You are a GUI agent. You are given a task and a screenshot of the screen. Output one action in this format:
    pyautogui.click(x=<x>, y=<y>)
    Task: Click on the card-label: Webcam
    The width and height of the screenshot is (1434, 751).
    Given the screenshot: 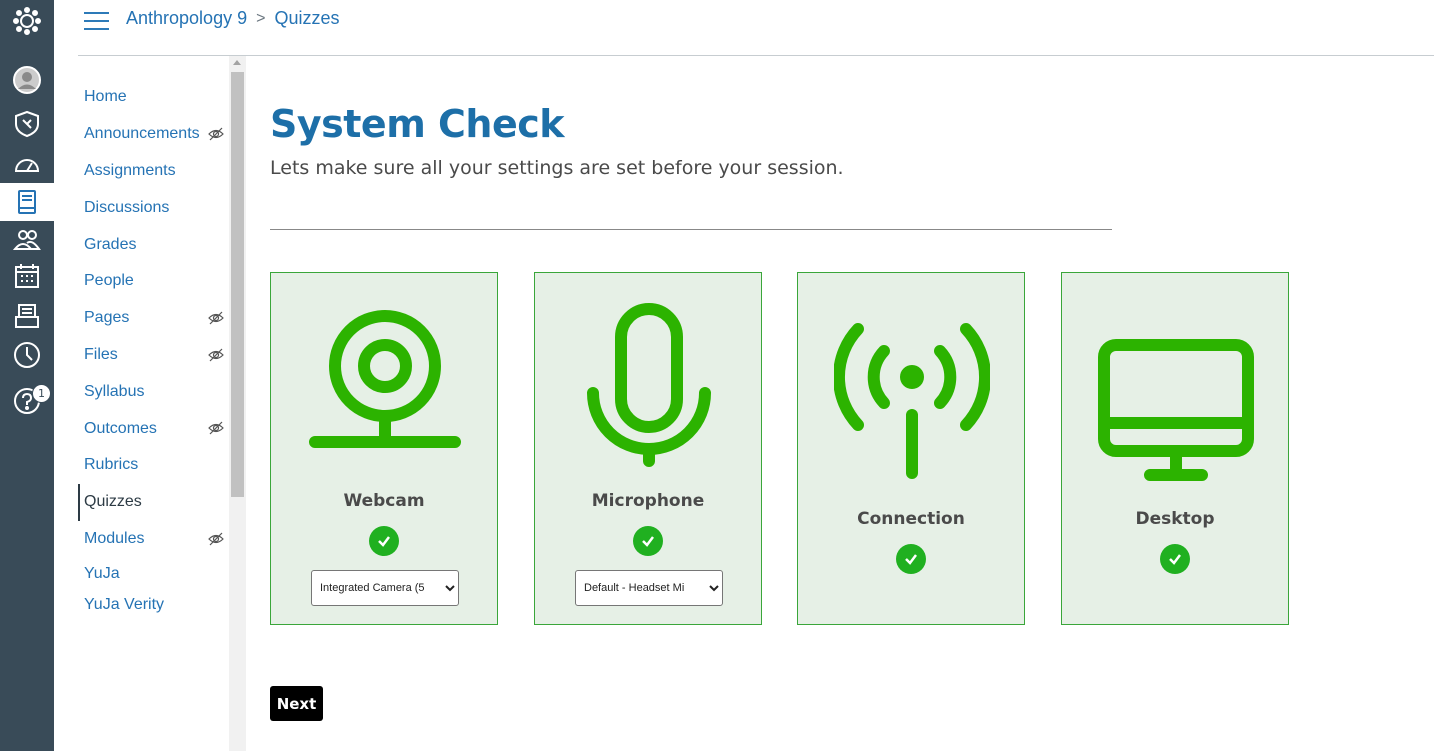 What is the action you would take?
    pyautogui.click(x=384, y=501)
    